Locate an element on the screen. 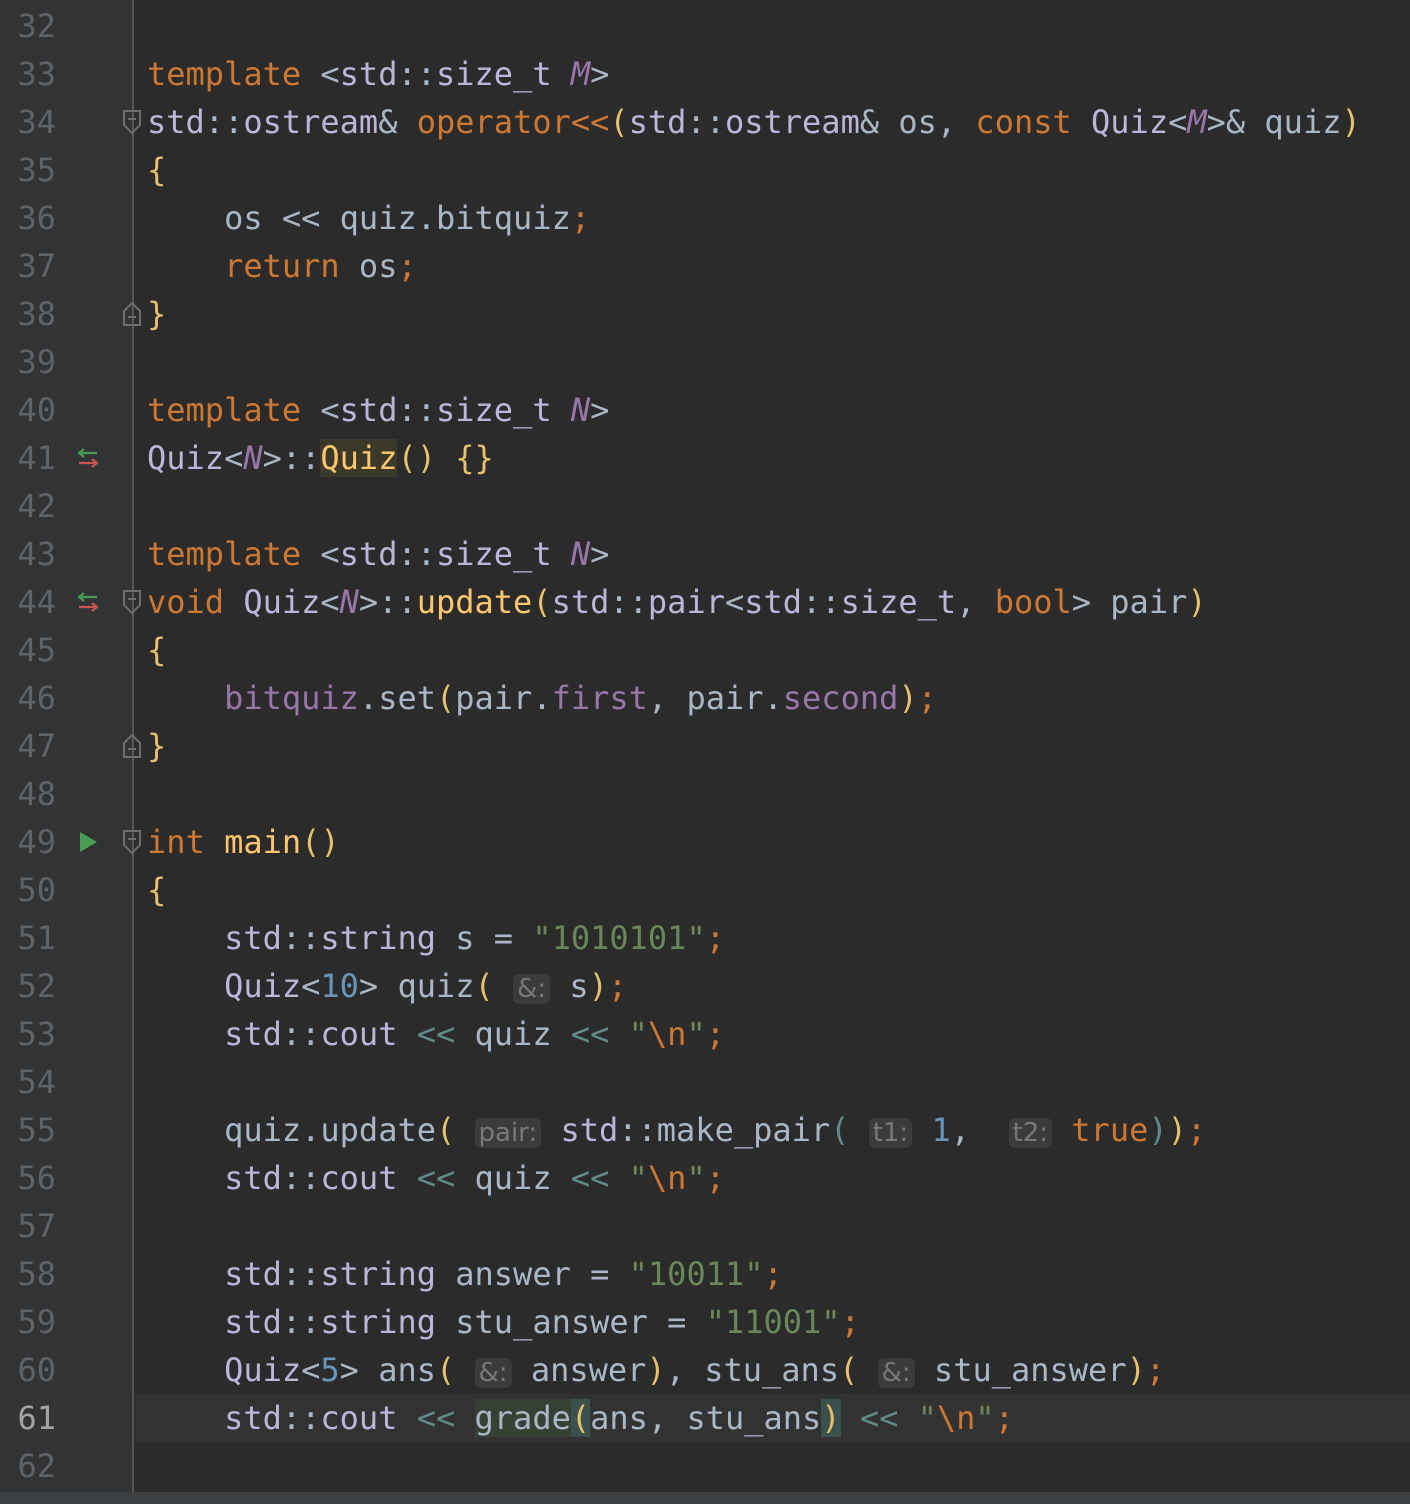  parameter-hint: pair: is located at coordinates (508, 1133).